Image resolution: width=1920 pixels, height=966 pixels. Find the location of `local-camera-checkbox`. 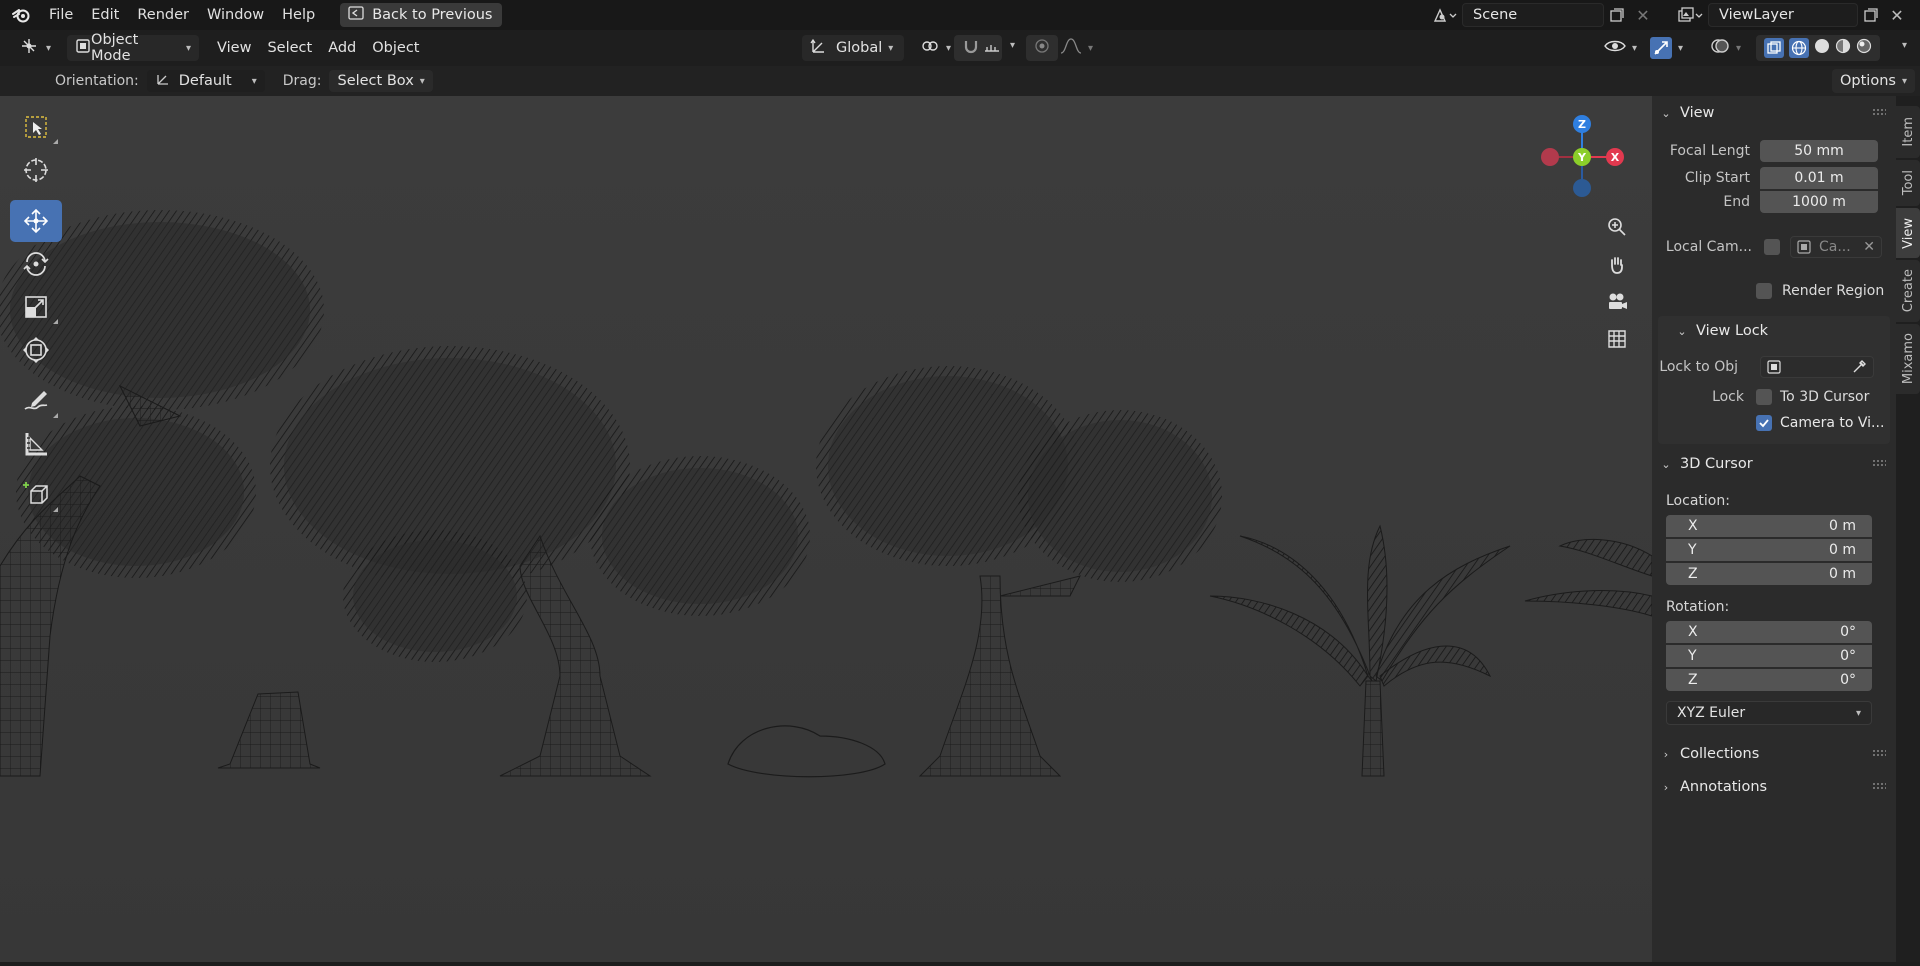

local-camera-checkbox is located at coordinates (1772, 247).